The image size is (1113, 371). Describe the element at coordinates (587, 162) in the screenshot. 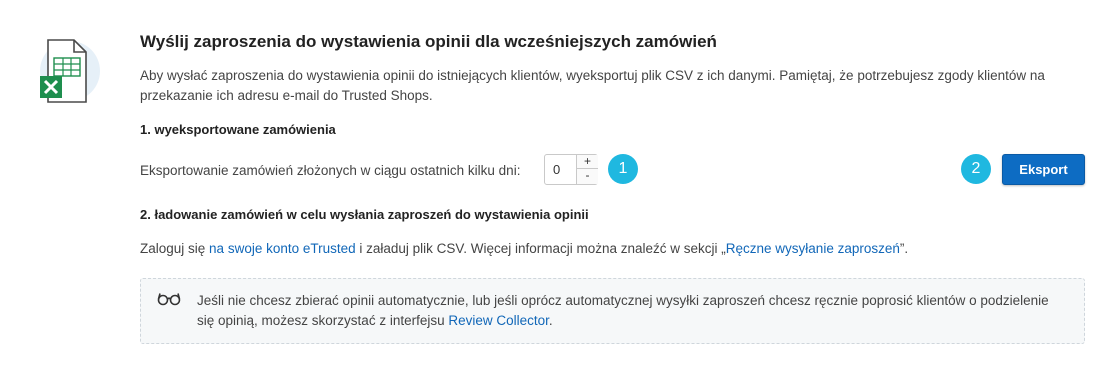

I see `increment-button: +` at that location.